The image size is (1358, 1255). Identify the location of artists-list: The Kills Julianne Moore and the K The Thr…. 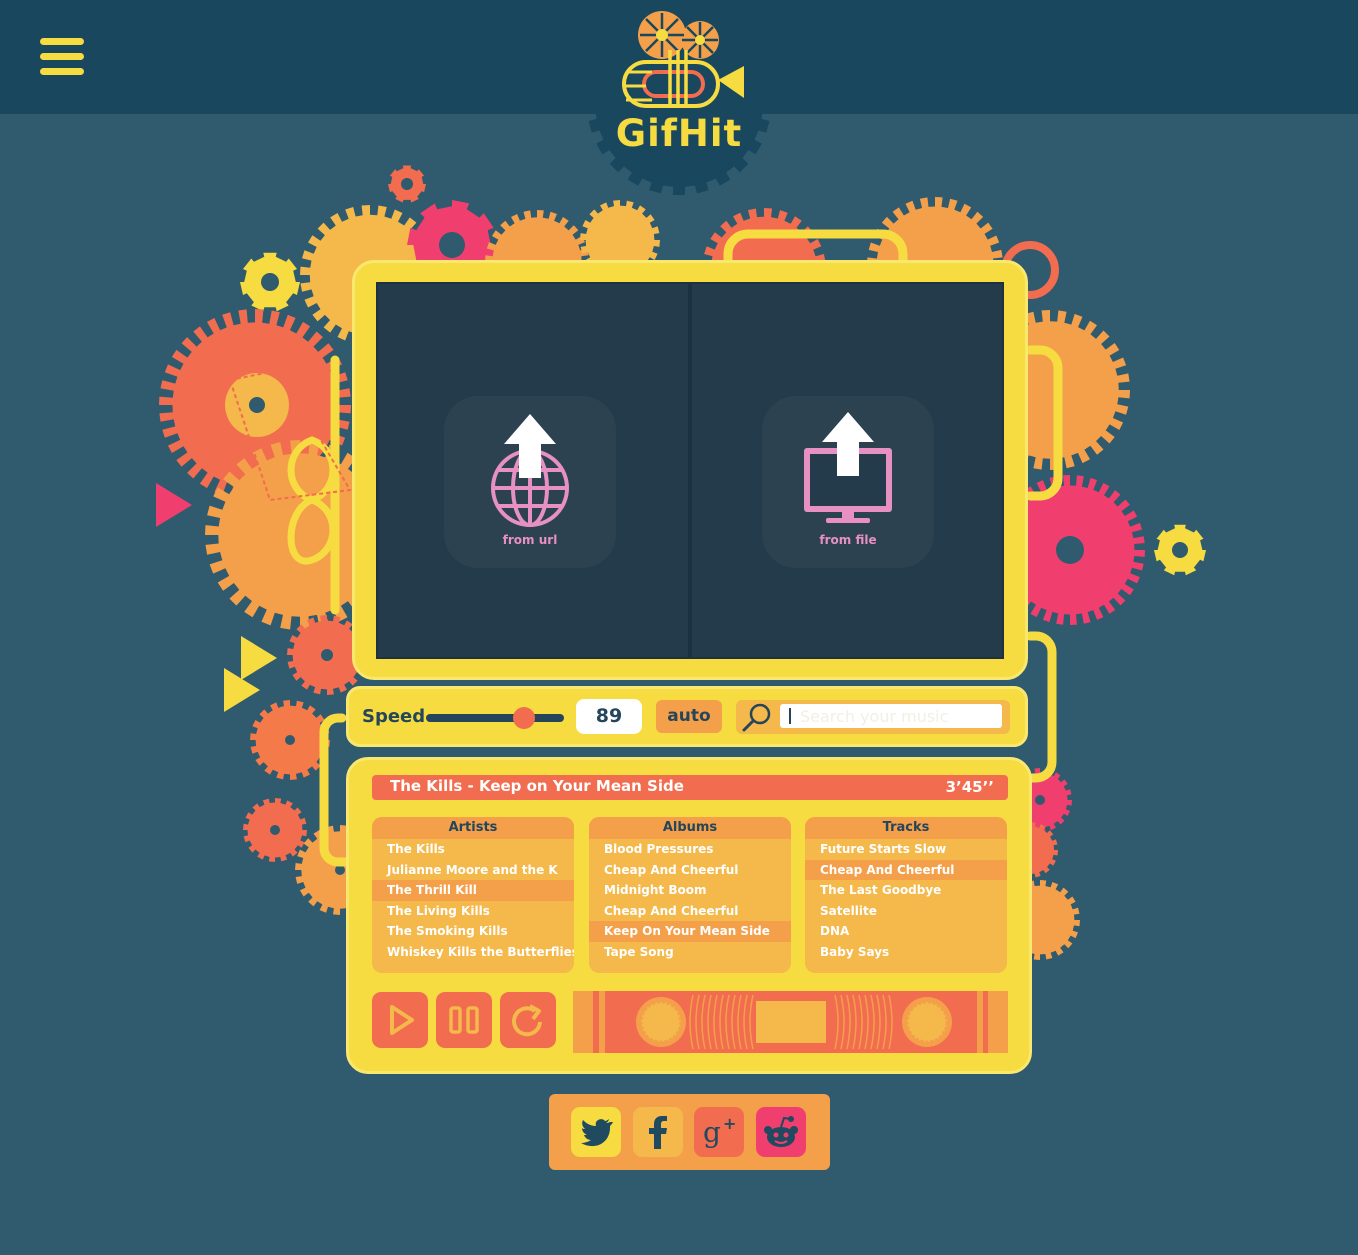
(473, 901).